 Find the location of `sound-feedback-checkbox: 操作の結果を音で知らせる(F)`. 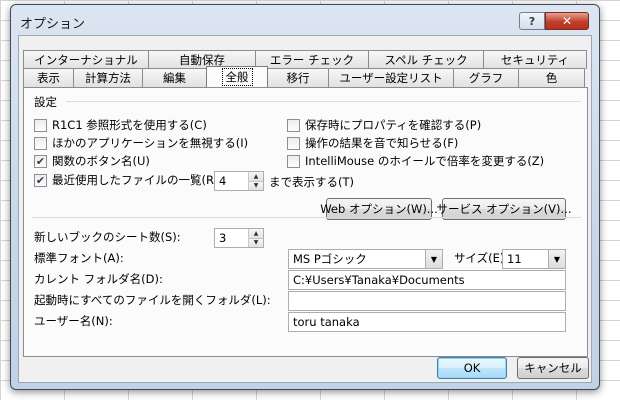

sound-feedback-checkbox: 操作の結果を音で知らせる(F) is located at coordinates (372, 143).